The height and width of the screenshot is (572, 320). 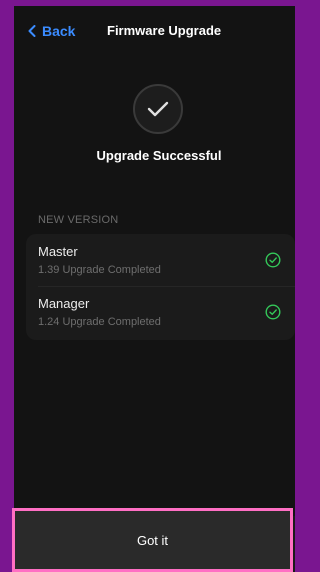 What do you see at coordinates (158, 109) in the screenshot?
I see `checkmark-icon` at bounding box center [158, 109].